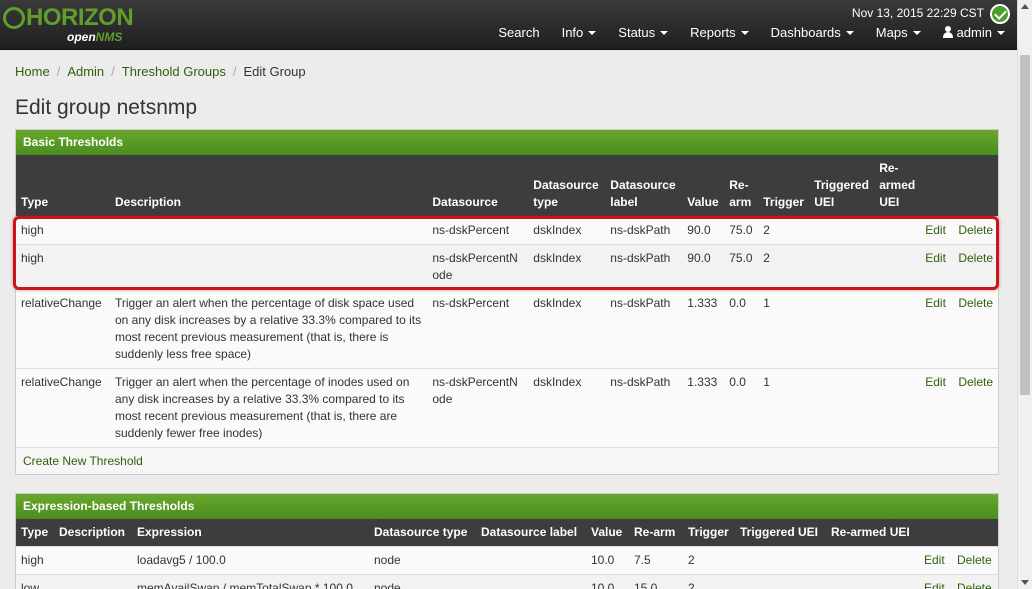  Describe the element at coordinates (83, 461) in the screenshot. I see `create-new-threshold-link: Create New Threshold` at that location.